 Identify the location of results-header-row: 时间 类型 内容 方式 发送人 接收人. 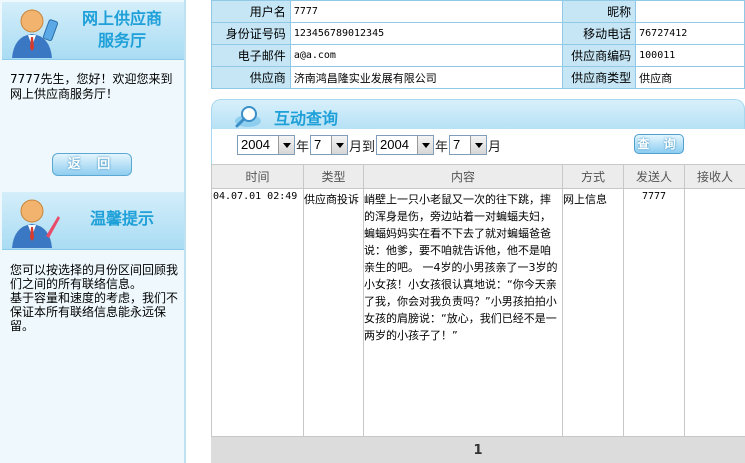
(478, 176).